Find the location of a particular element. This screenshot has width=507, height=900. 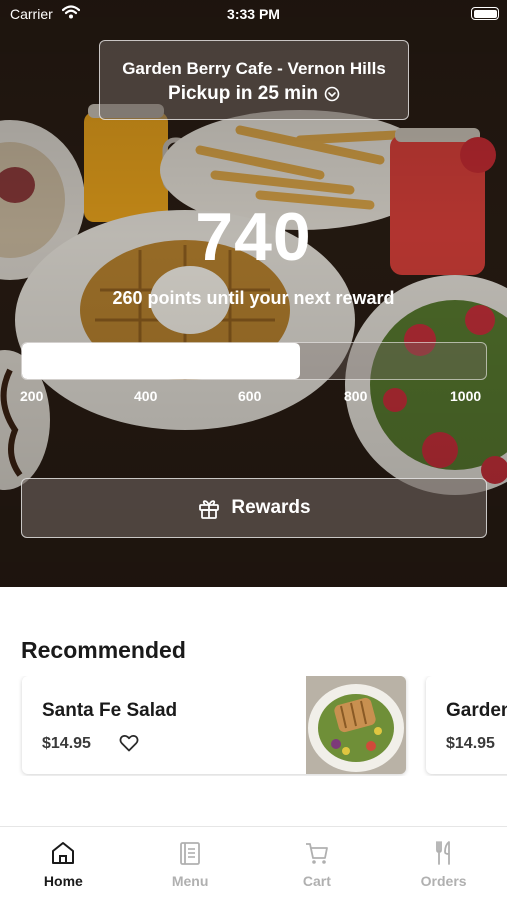

points-balance: 740 is located at coordinates (253, 237).